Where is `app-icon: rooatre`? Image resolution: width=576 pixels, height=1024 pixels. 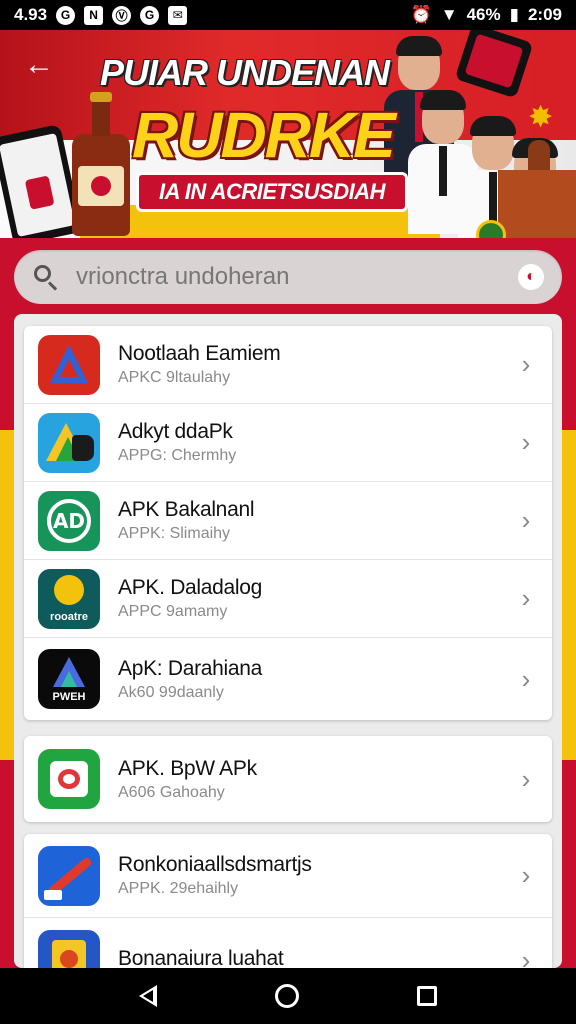 app-icon: rooatre is located at coordinates (69, 598).